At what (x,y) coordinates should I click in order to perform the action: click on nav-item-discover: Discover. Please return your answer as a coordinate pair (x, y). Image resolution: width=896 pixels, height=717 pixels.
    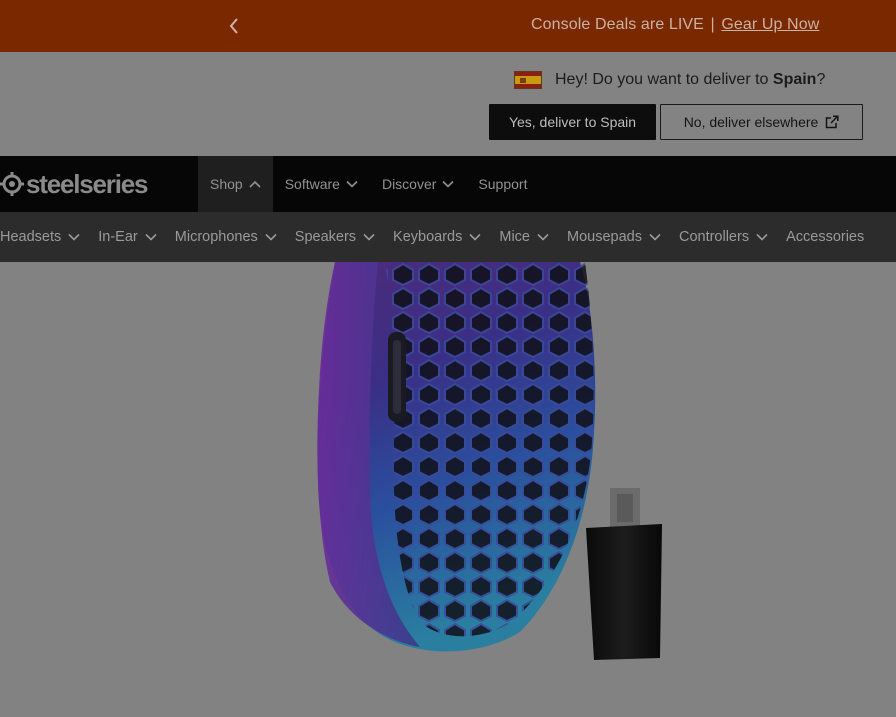
    Looking at the image, I should click on (418, 184).